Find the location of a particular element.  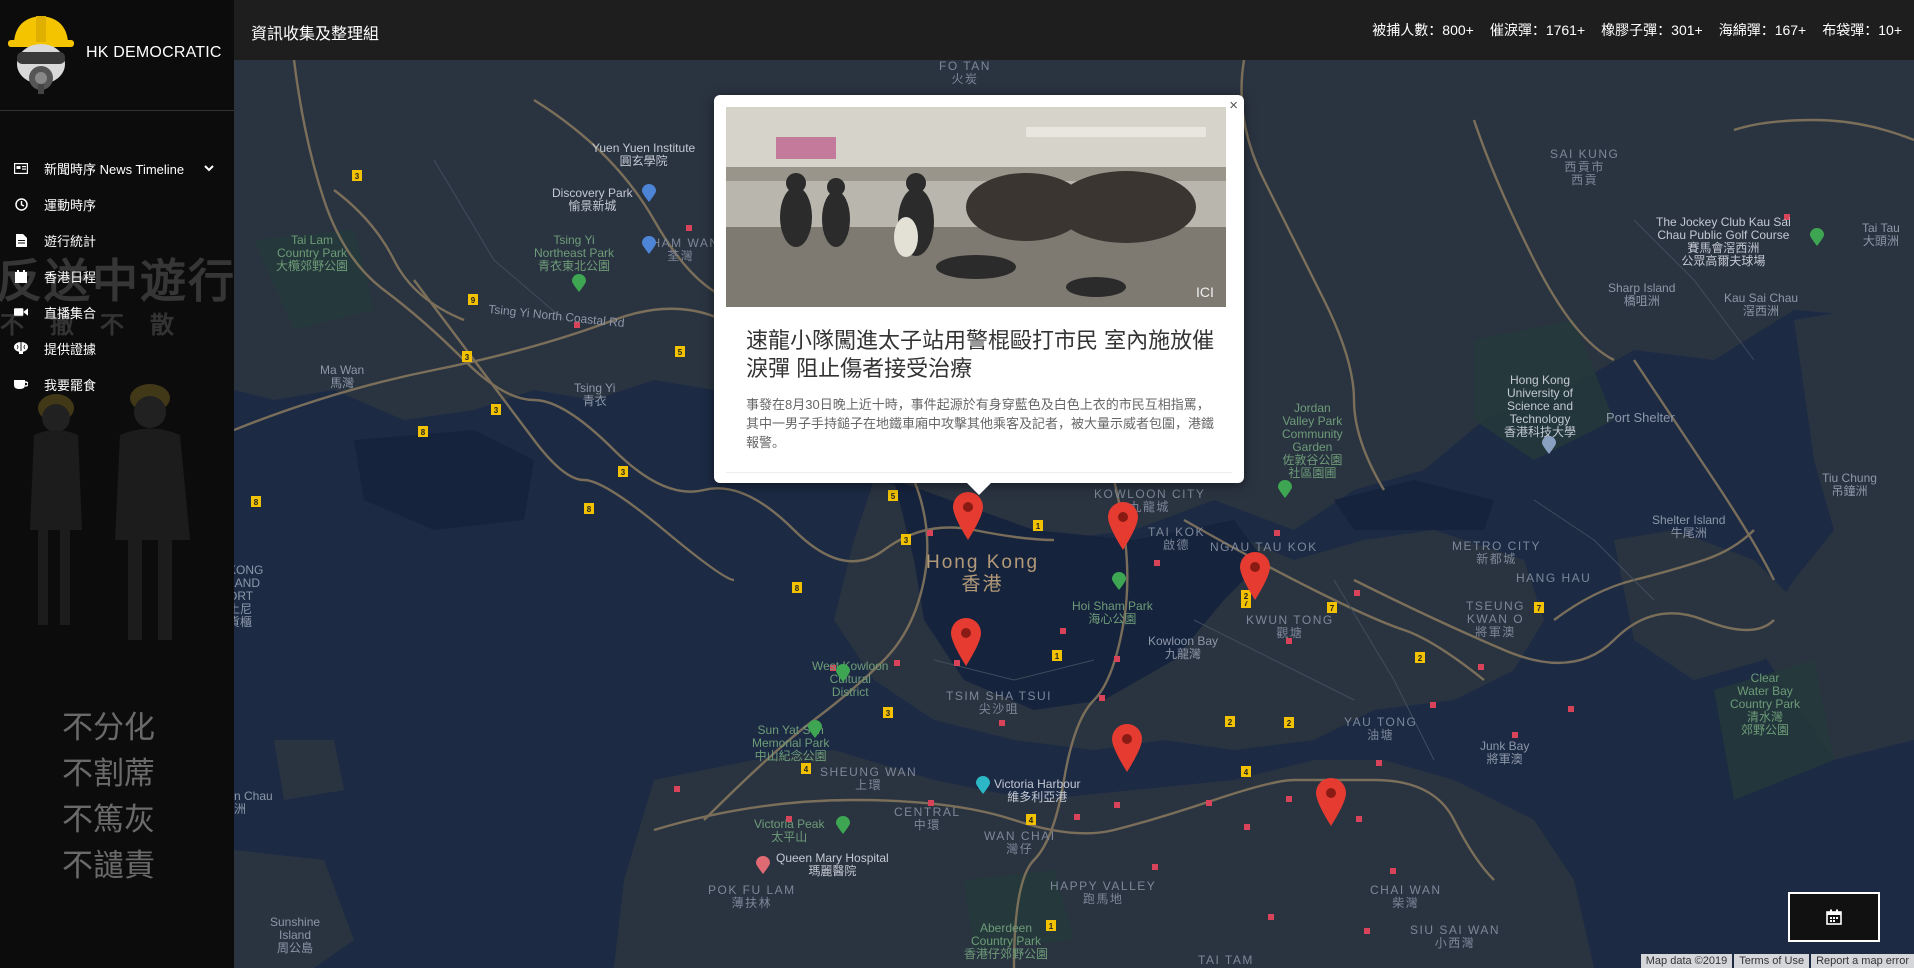

news-title: 速龍小隊闖進太子站用警棍毆打市民 室內施放催淚彈 阻止傷者接受治療 is located at coordinates (980, 354).